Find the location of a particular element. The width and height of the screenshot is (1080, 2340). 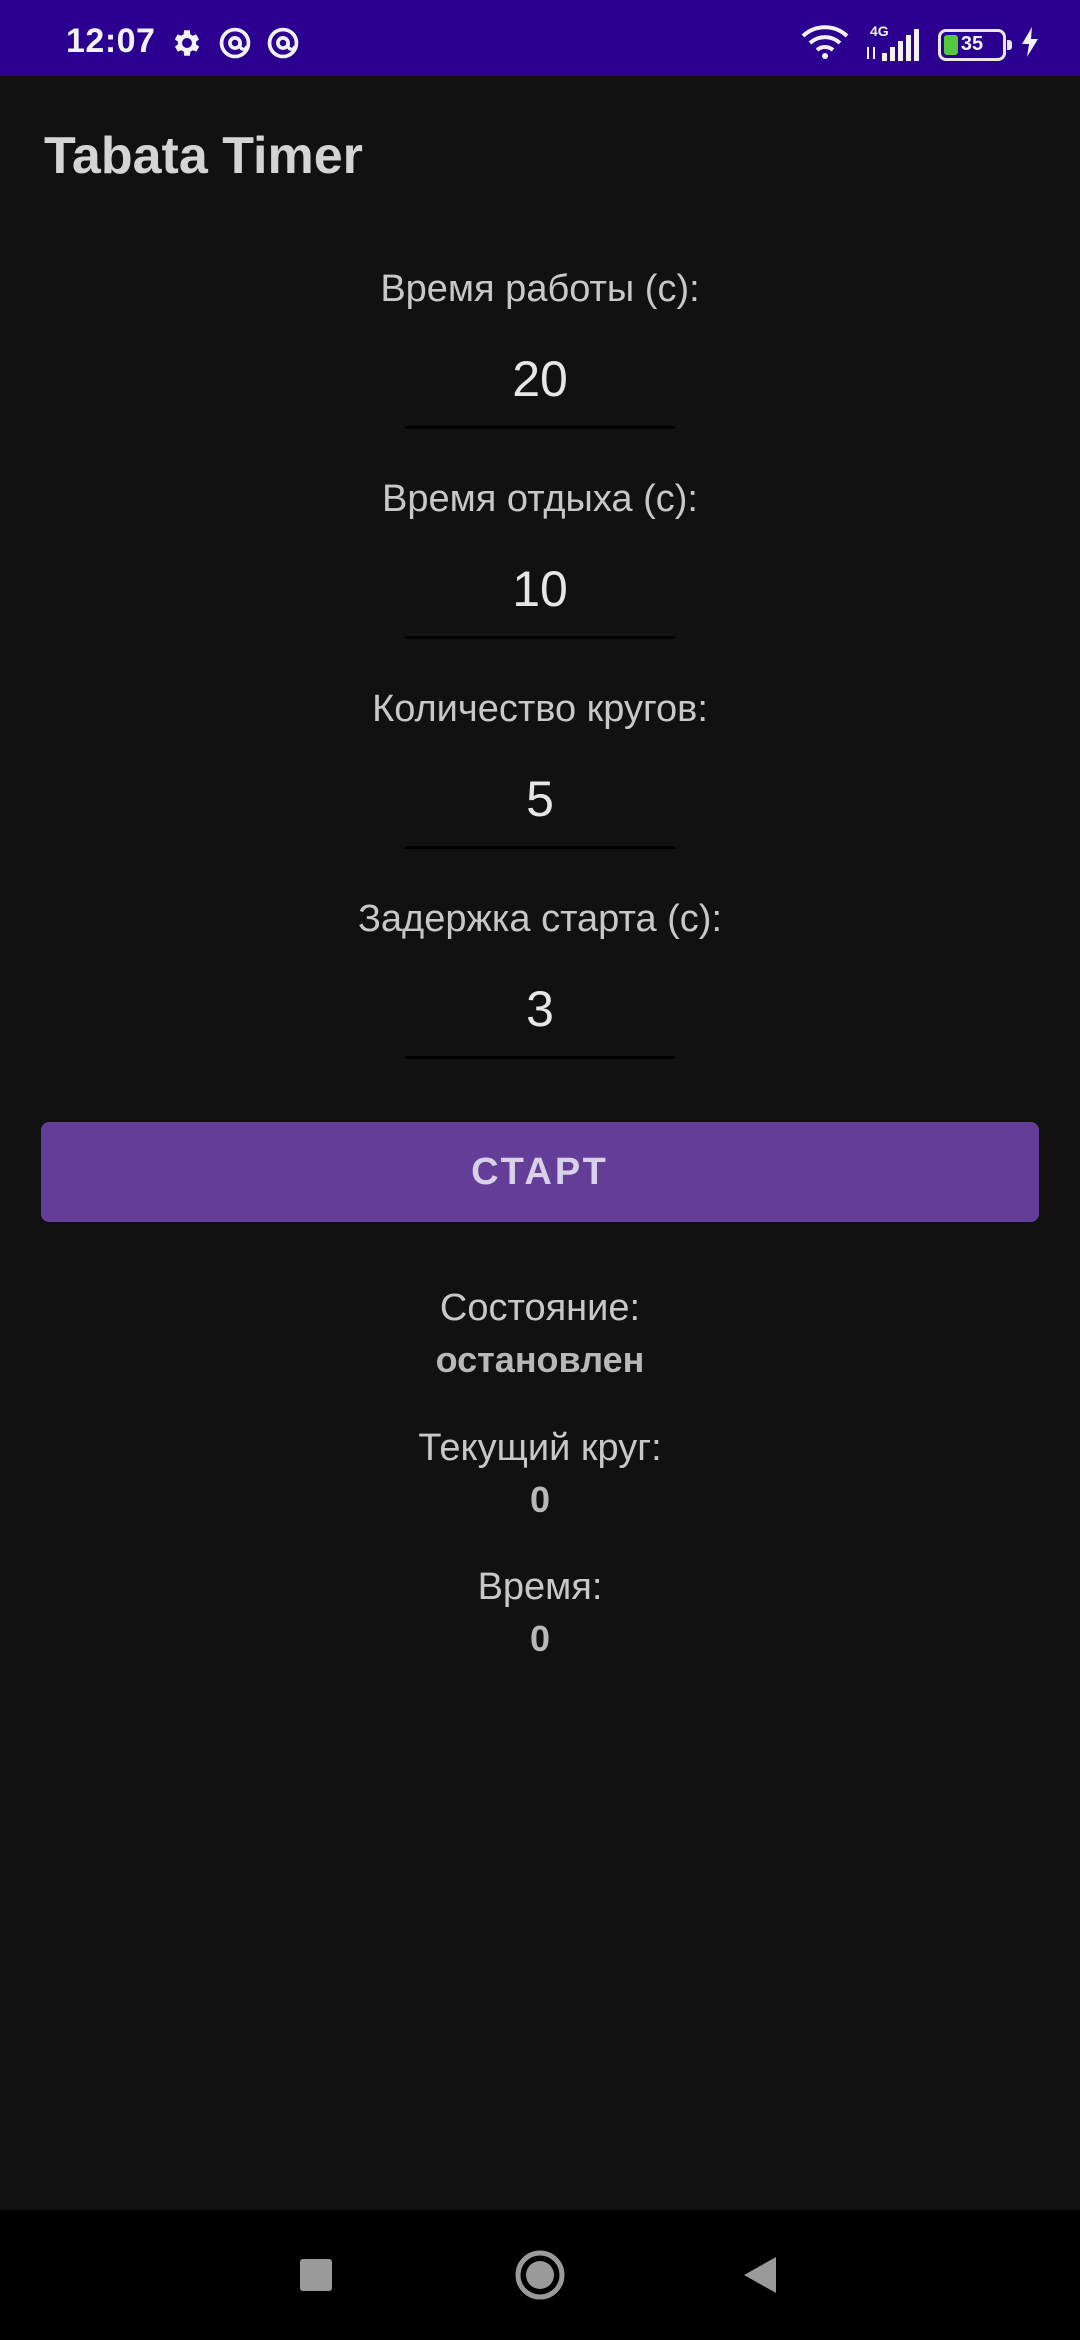

status-bar: 12:07 4G 35 is located at coordinates (540, 38).